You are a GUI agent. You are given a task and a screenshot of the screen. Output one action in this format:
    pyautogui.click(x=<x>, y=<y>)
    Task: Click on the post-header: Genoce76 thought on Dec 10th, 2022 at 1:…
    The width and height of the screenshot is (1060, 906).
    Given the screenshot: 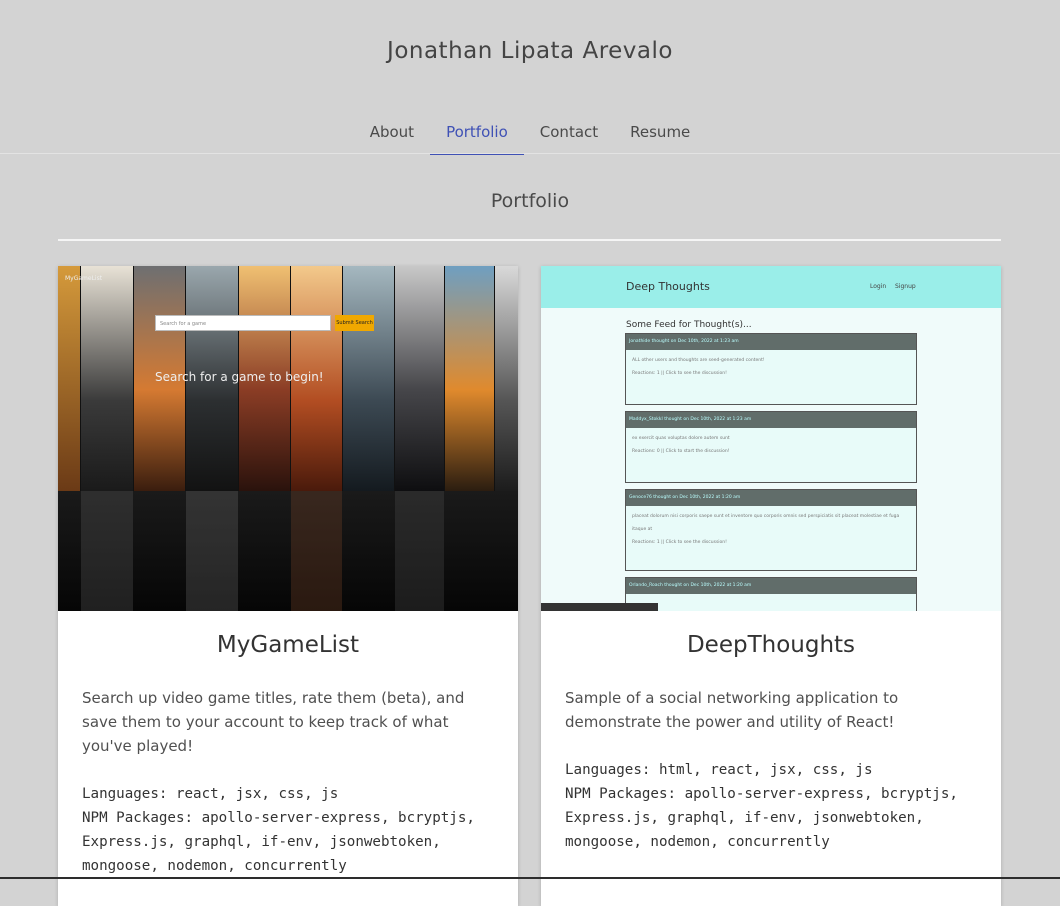 What is the action you would take?
    pyautogui.click(x=771, y=498)
    